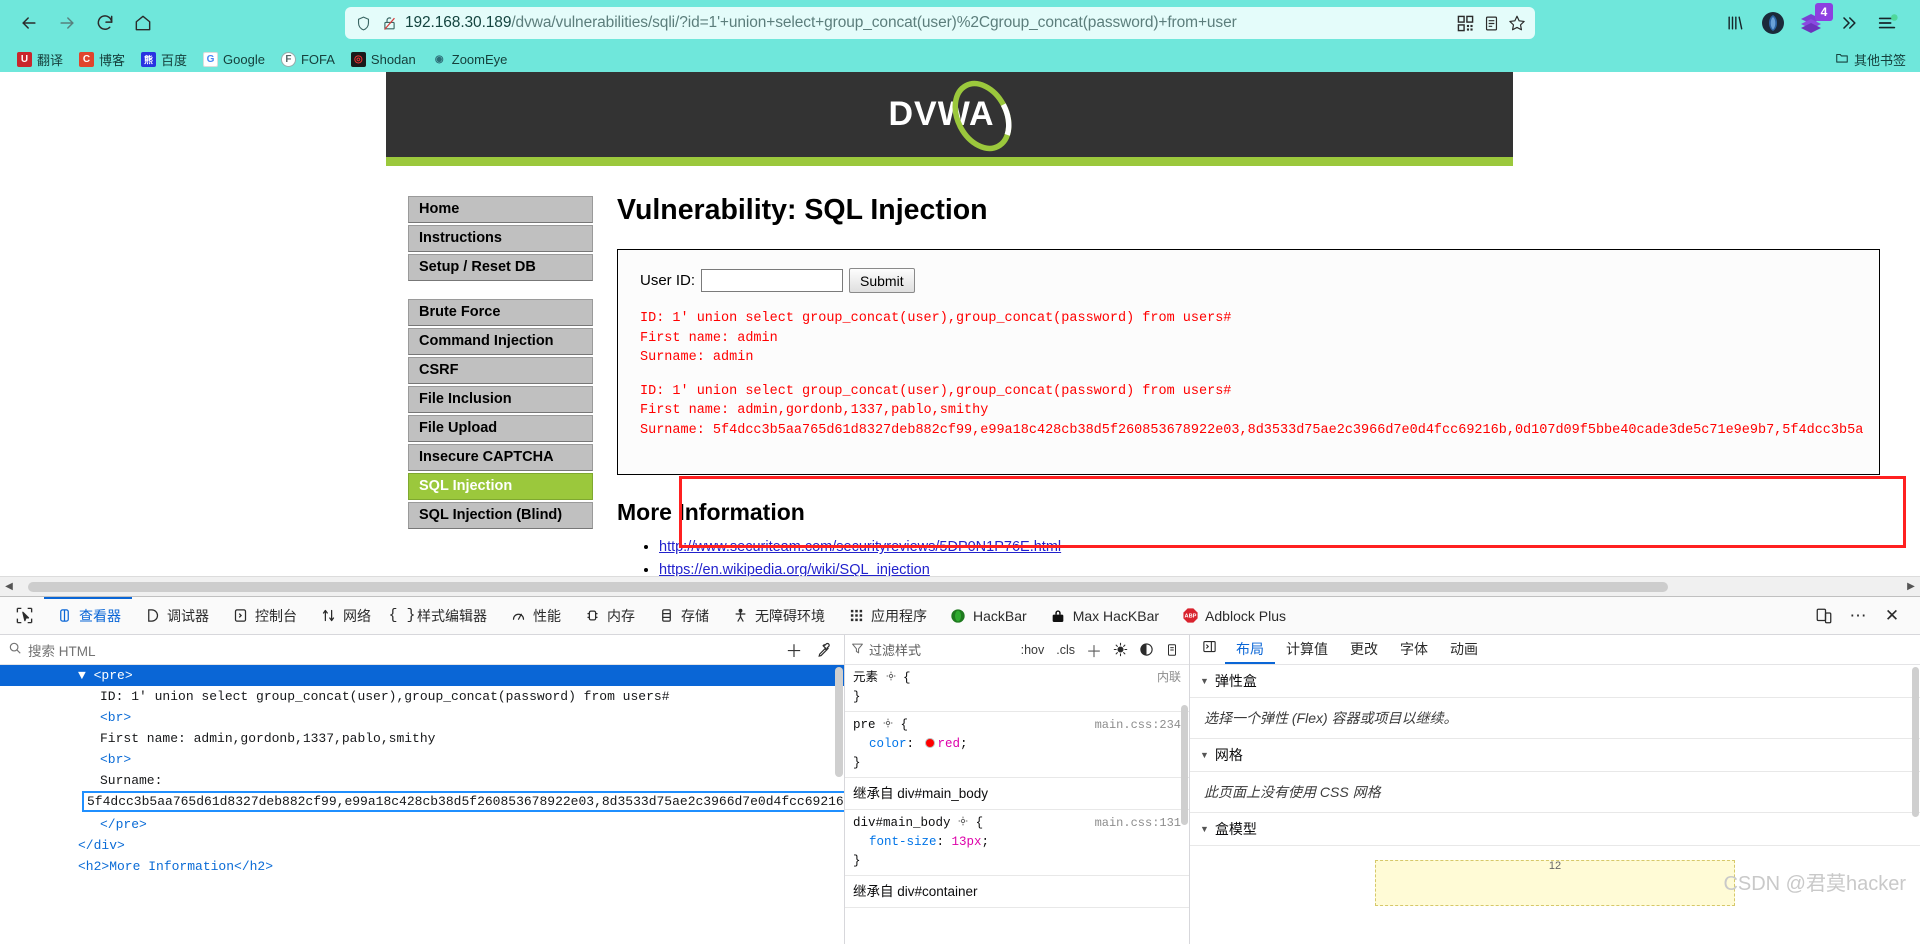 This screenshot has height=944, width=1920. What do you see at coordinates (839, 804) in the screenshot?
I see `dom-tree-scrollbar` at bounding box center [839, 804].